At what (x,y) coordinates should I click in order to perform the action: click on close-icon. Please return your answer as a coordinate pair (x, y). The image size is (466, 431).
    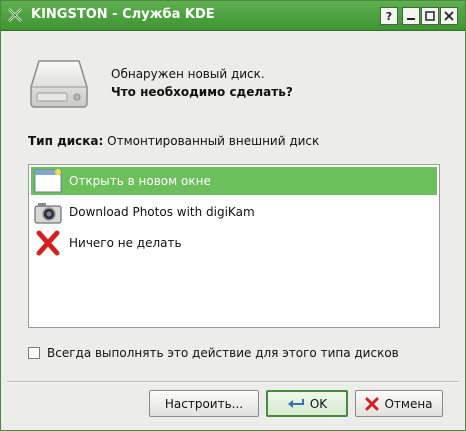
    Looking at the image, I should click on (449, 16).